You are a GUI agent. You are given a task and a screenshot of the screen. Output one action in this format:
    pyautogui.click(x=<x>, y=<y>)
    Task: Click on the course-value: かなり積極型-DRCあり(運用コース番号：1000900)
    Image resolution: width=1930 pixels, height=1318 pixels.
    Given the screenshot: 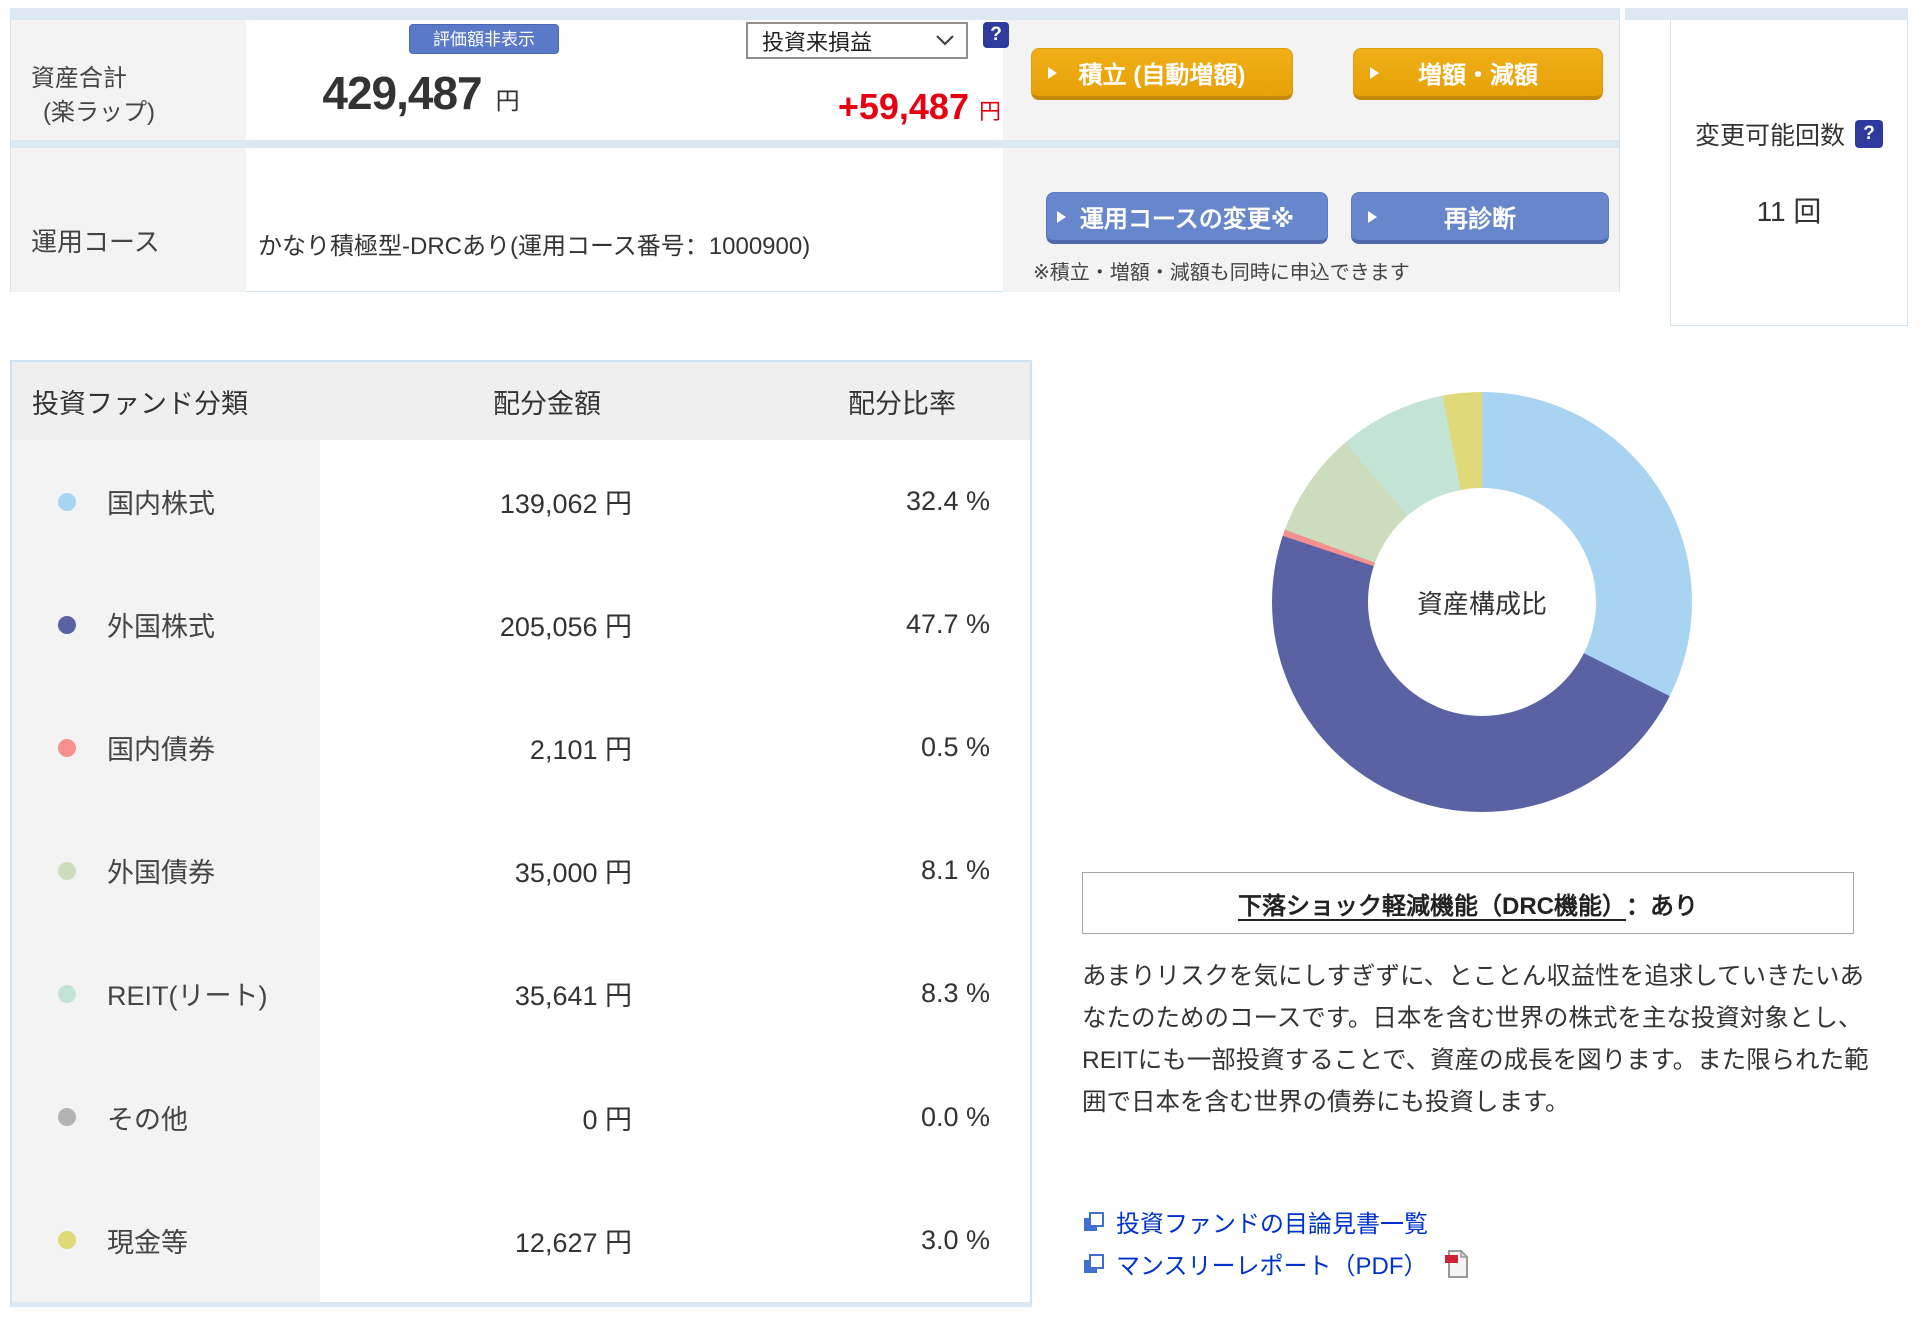 What is the action you would take?
    pyautogui.click(x=534, y=246)
    